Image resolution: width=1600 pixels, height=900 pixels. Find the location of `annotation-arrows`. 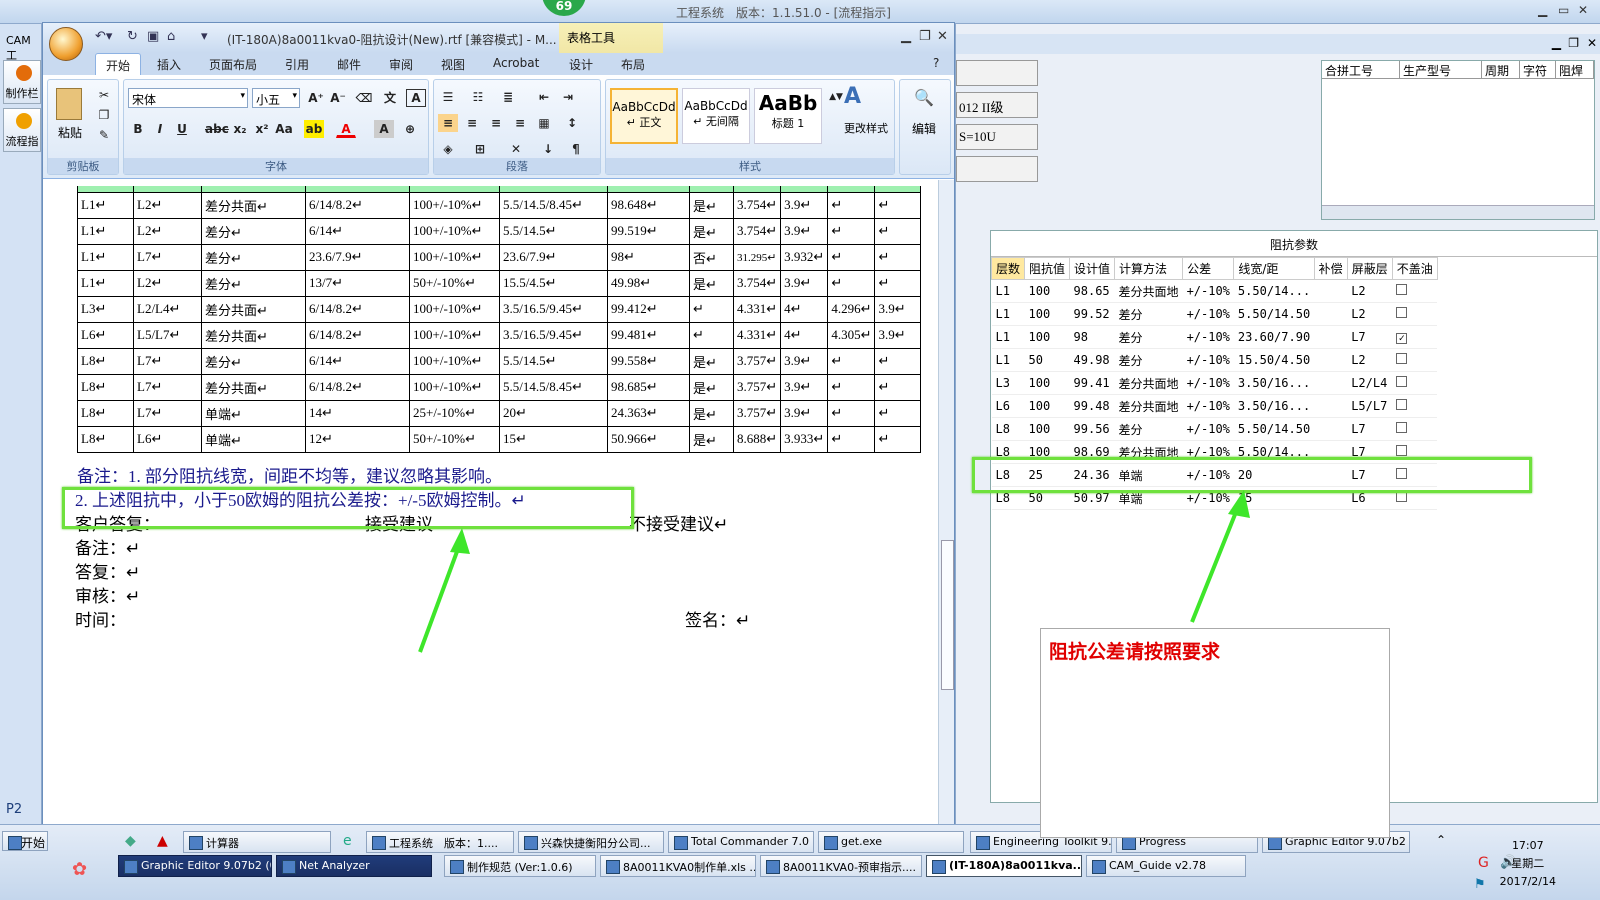

annotation-arrows is located at coordinates (834, 571).